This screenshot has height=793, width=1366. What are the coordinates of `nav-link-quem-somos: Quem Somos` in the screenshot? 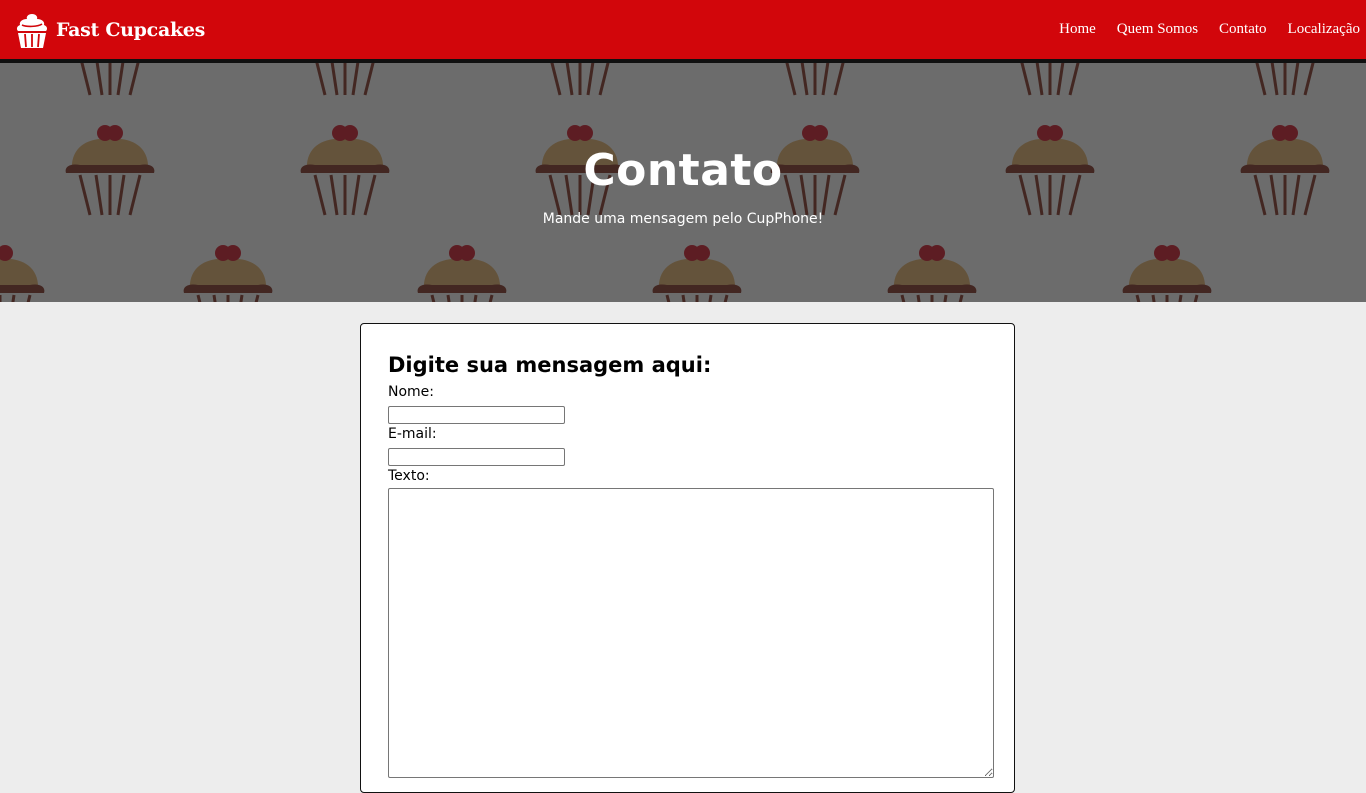 It's located at (1157, 29).